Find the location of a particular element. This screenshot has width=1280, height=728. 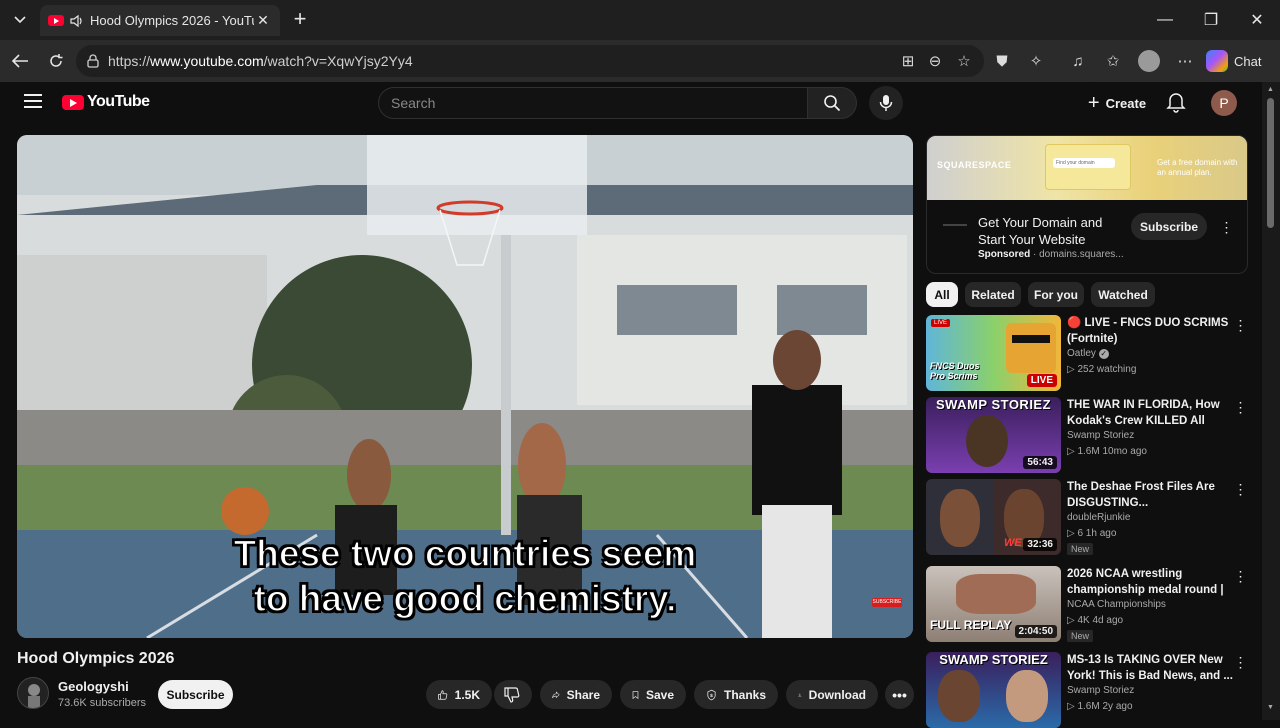

ad-more-icon: ⋮ is located at coordinates (1226, 227).